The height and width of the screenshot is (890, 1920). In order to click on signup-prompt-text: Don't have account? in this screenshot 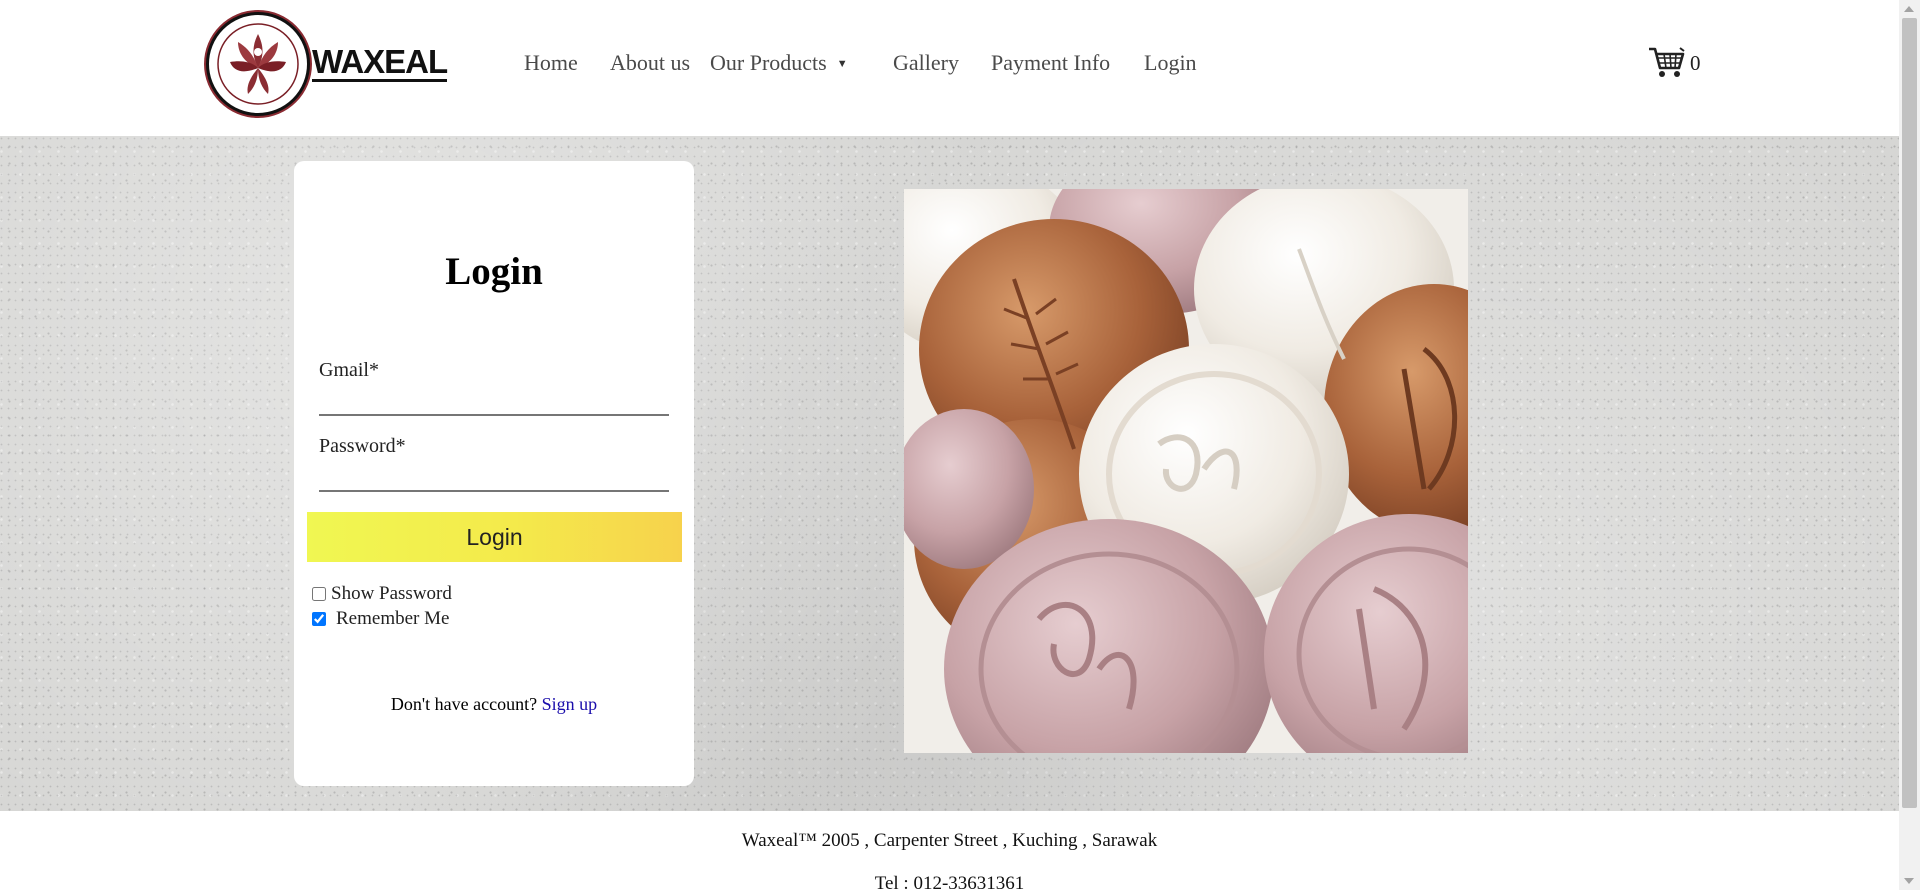, I will do `click(464, 704)`.